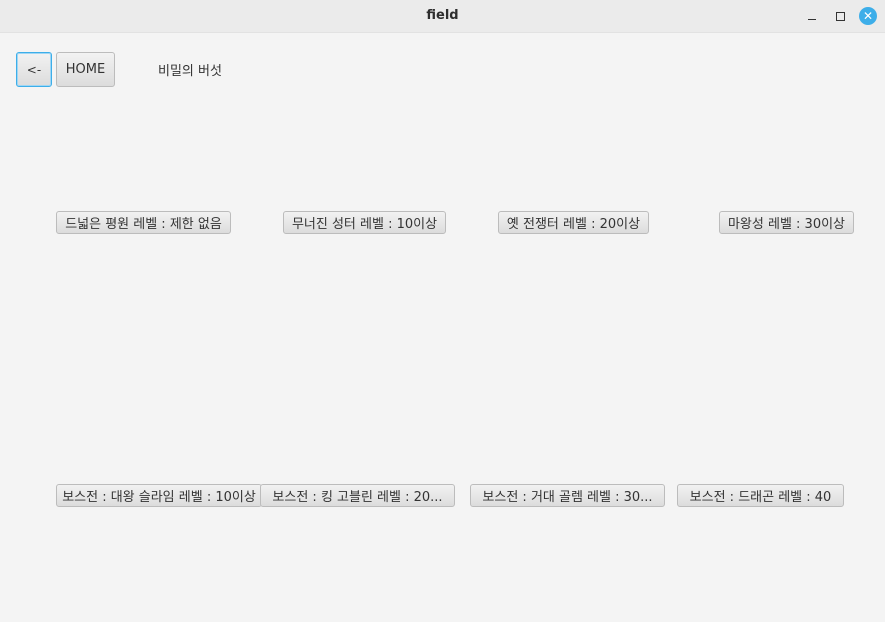 This screenshot has height=622, width=885. Describe the element at coordinates (190, 71) in the screenshot. I see `item-label: 비밀의 버섯` at that location.